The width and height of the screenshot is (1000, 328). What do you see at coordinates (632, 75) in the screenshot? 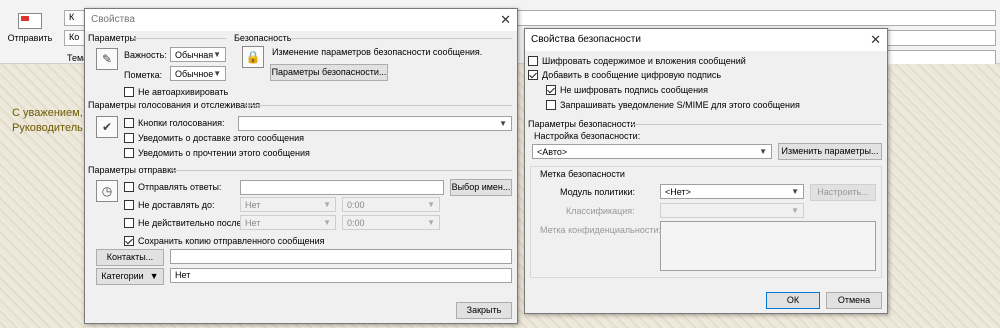
I see `add-signature-label: Добавить в сообщение цифровую подпись` at bounding box center [632, 75].